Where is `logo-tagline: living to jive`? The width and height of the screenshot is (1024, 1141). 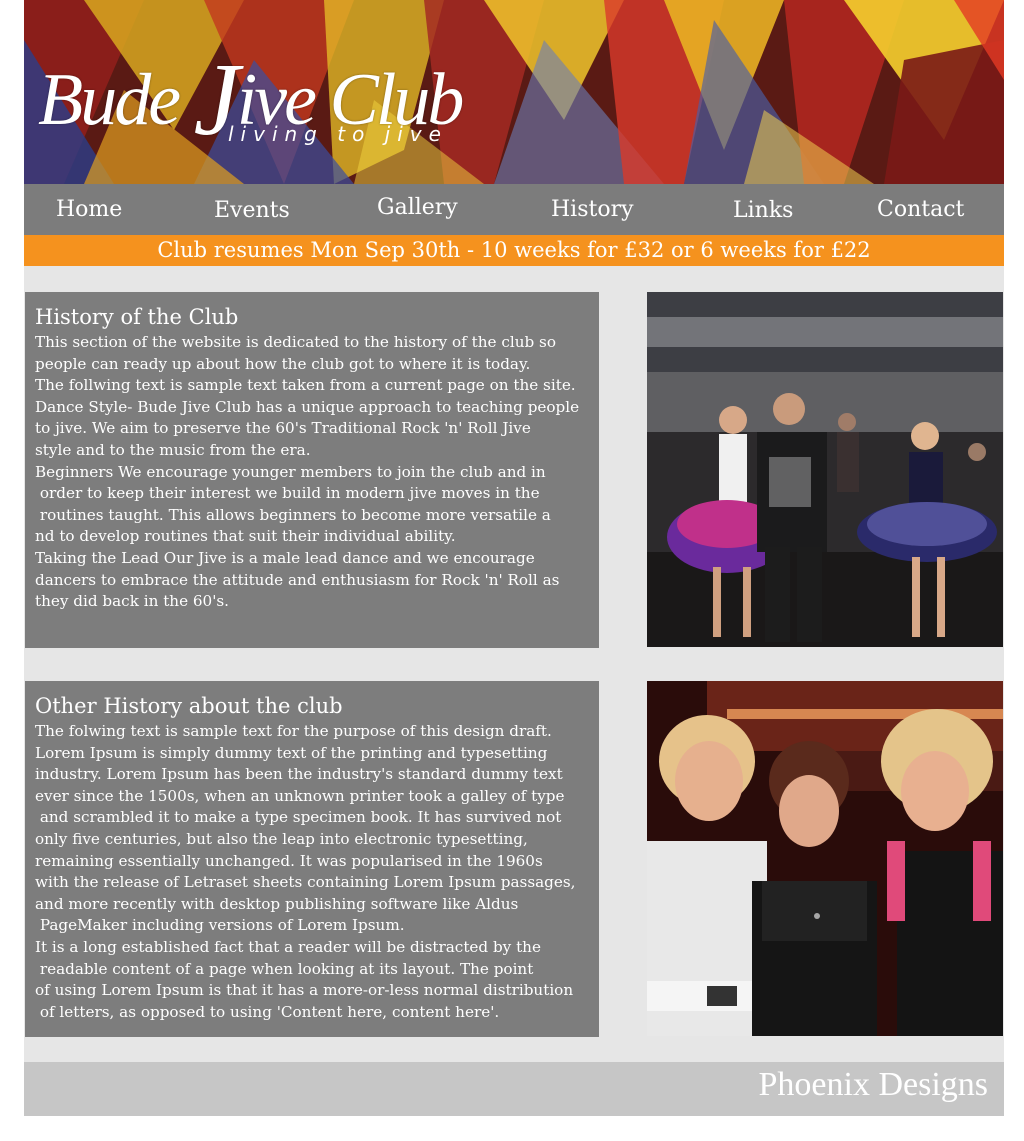
logo-tagline: living to jive is located at coordinates (338, 134).